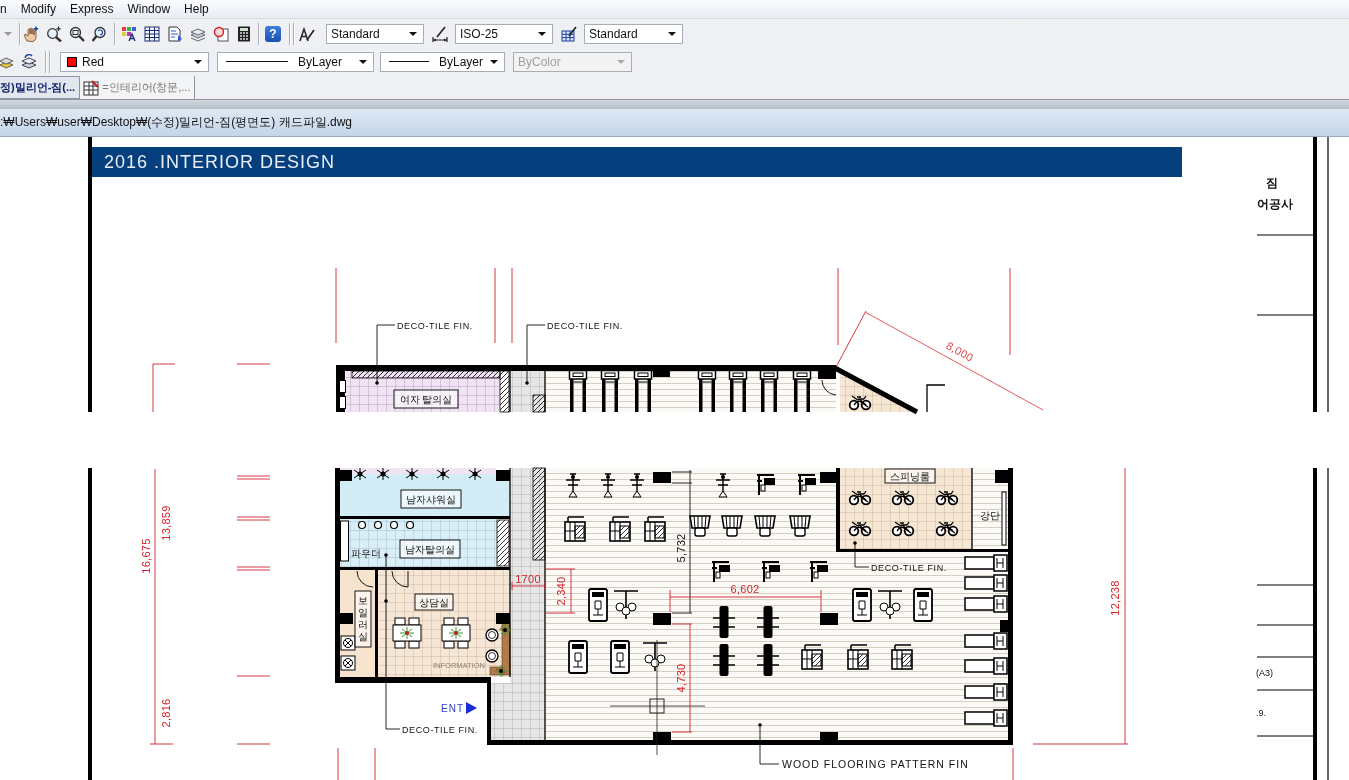 This screenshot has width=1349, height=780. Describe the element at coordinates (134, 61) in the screenshot. I see `color-dropdown: Red` at that location.